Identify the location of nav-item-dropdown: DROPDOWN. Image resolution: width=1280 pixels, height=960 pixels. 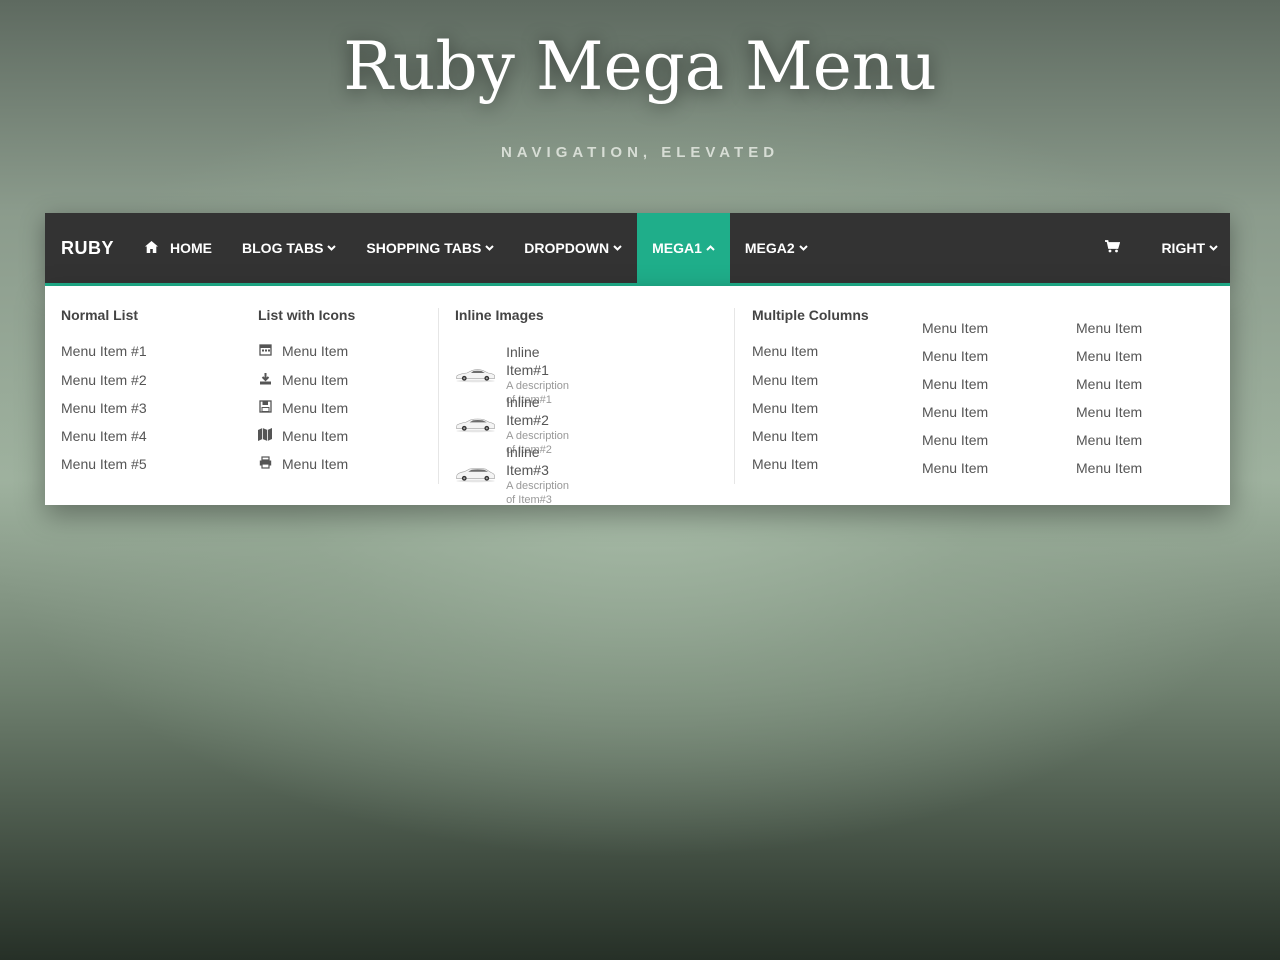
(573, 248).